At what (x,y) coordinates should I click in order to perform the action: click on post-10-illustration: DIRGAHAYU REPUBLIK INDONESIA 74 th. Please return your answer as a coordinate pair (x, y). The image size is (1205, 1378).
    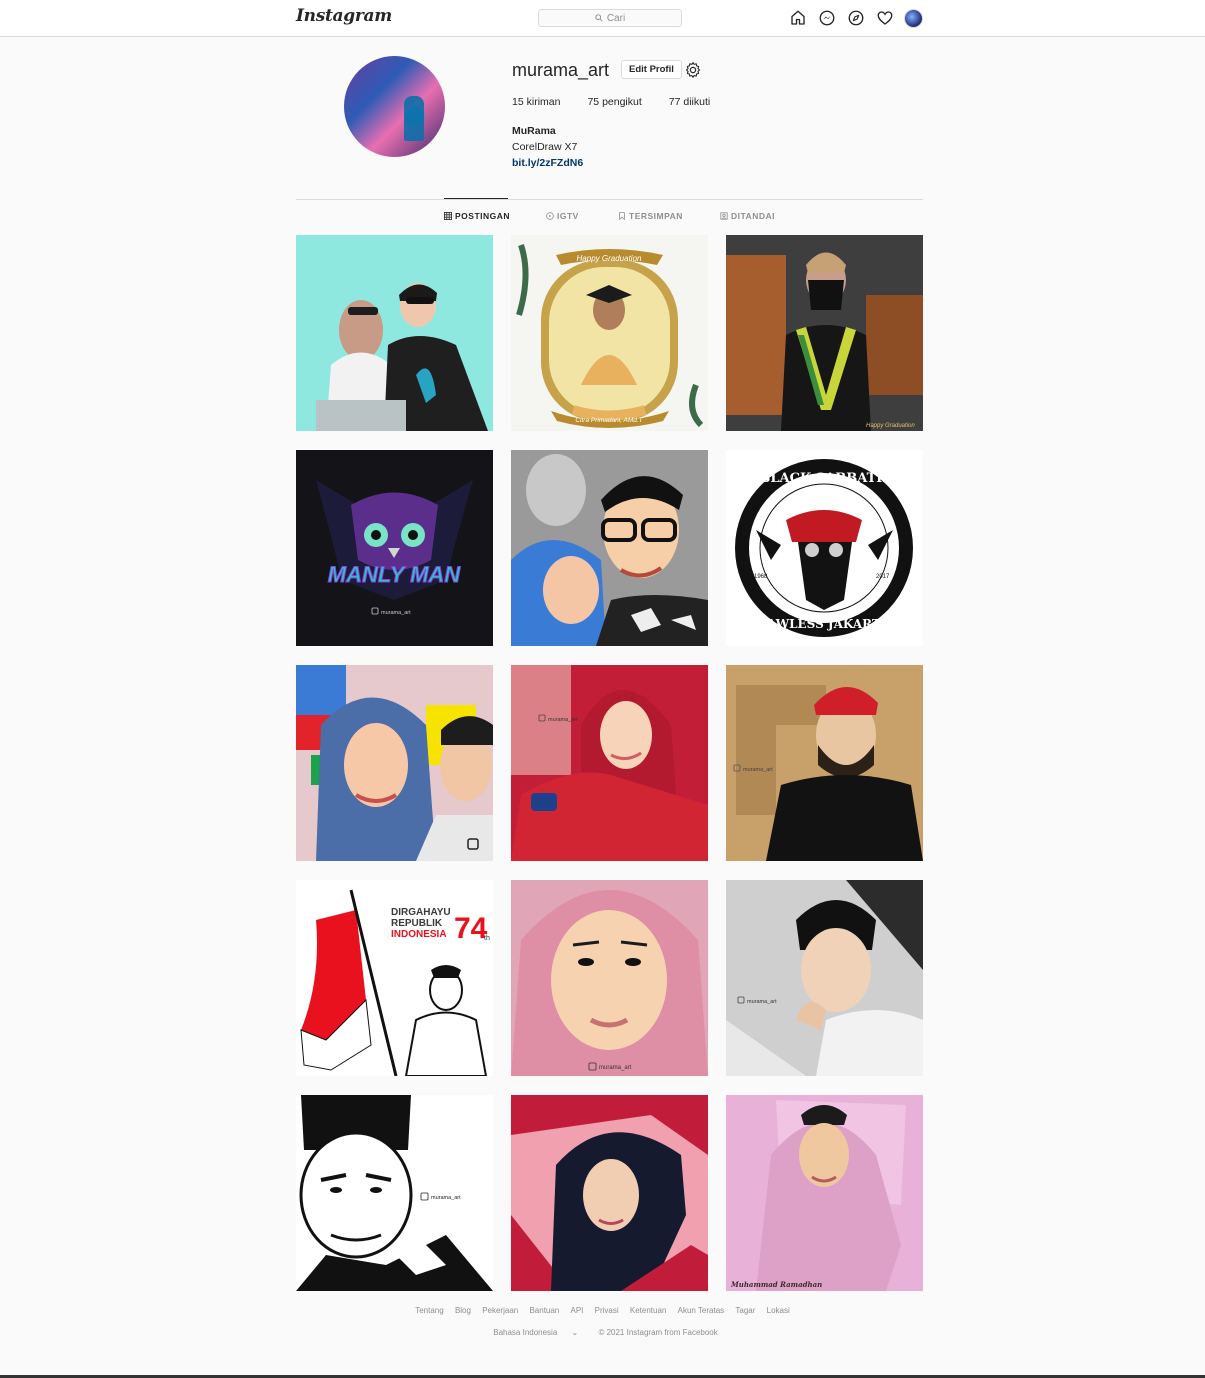
    Looking at the image, I should click on (394, 978).